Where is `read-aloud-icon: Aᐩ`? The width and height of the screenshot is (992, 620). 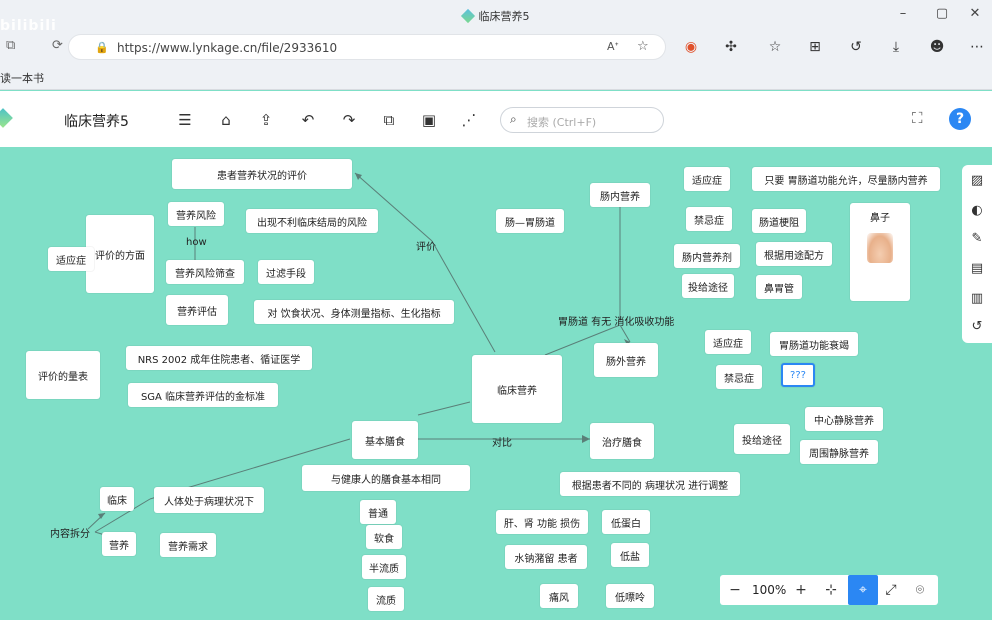
read-aloud-icon: Aᐩ is located at coordinates (613, 46).